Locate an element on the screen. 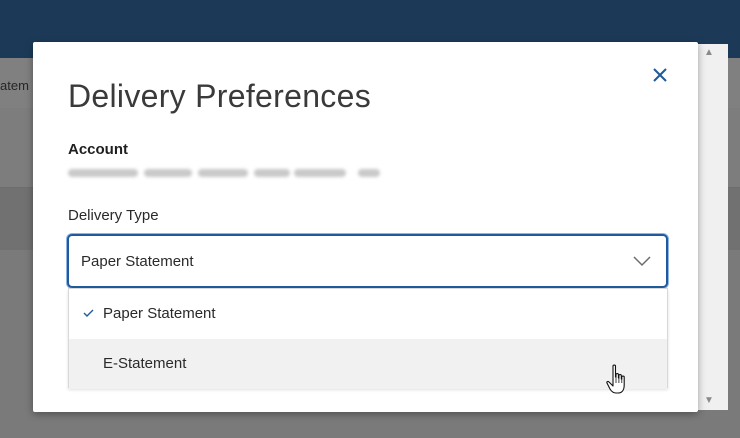  option-paper-statement: Paper Statement is located at coordinates (368, 314).